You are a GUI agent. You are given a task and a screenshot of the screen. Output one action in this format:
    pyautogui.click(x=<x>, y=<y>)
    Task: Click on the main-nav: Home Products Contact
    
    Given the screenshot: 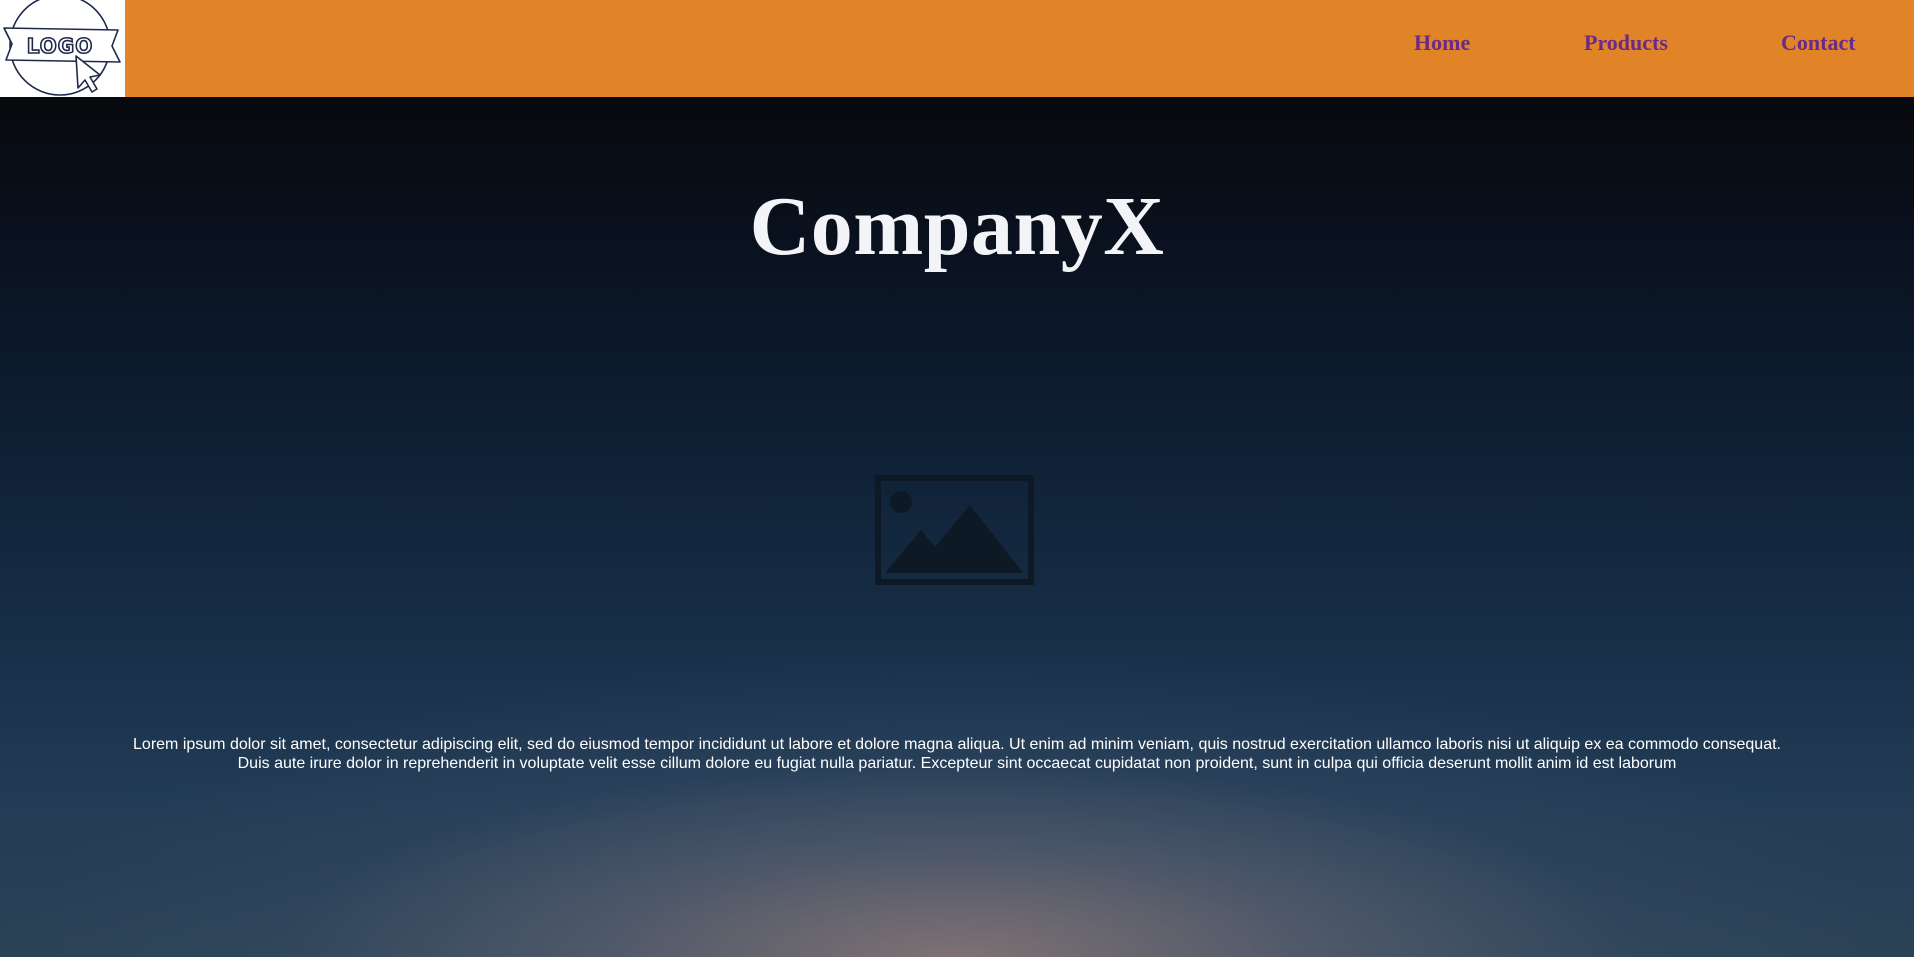 What is the action you would take?
    pyautogui.click(x=957, y=48)
    